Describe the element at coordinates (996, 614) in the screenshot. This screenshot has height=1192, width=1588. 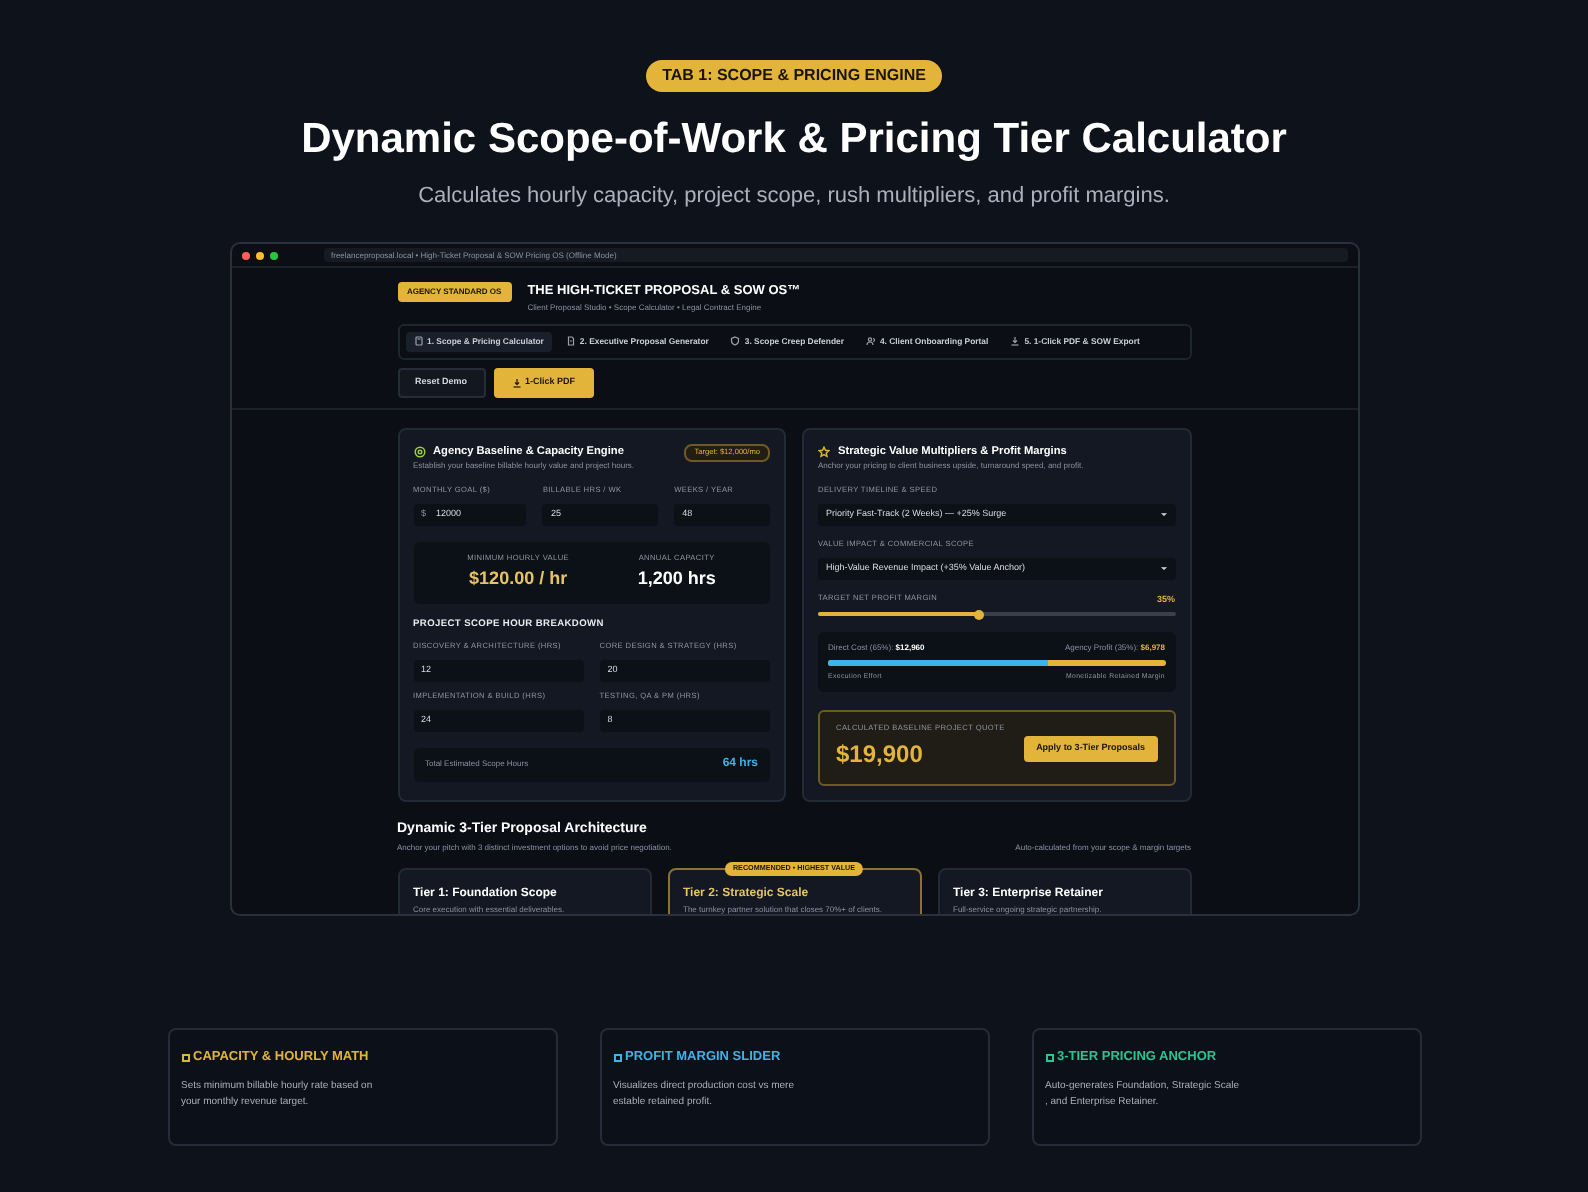
I see `margin-slider` at that location.